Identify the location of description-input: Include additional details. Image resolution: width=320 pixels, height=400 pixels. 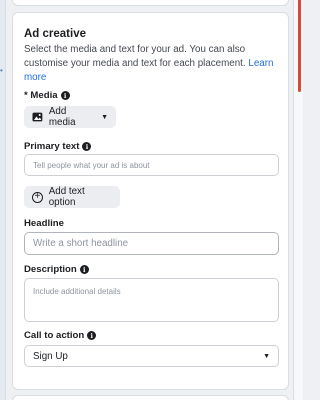
(151, 300).